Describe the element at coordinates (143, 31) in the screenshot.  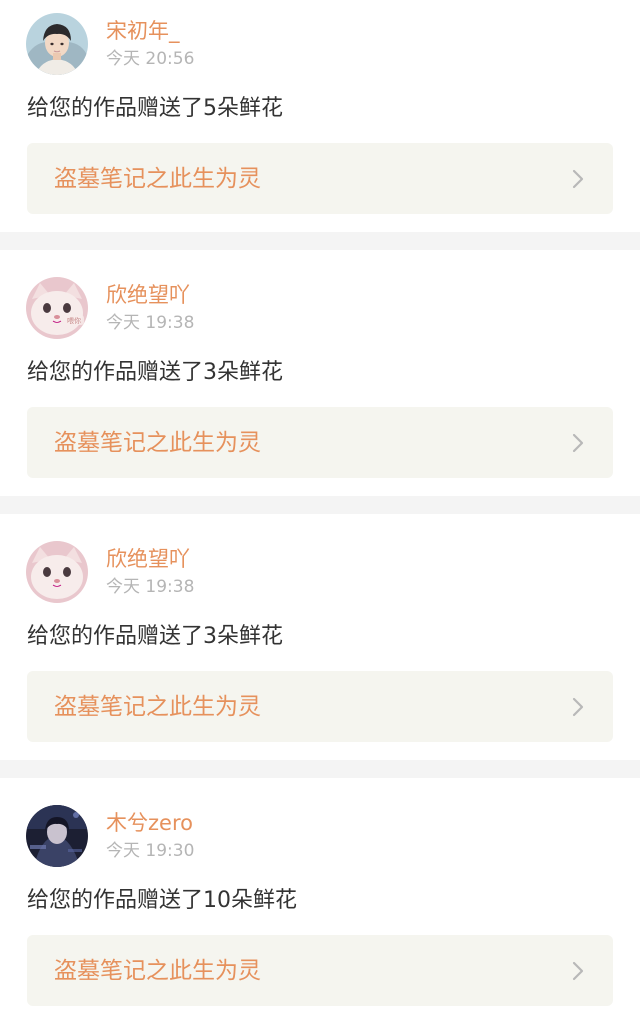
I see `username: 宋初年_` at that location.